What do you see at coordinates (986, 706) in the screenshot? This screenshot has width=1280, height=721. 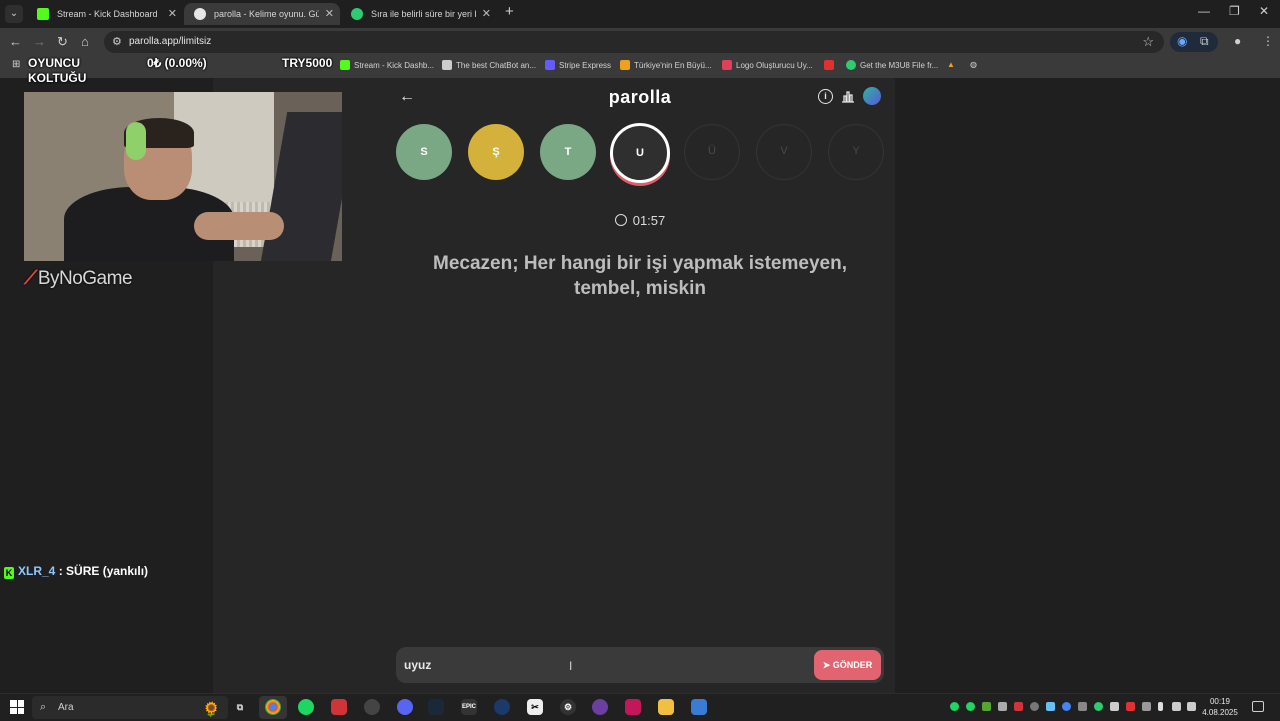 I see `tray-nvidia-icon` at bounding box center [986, 706].